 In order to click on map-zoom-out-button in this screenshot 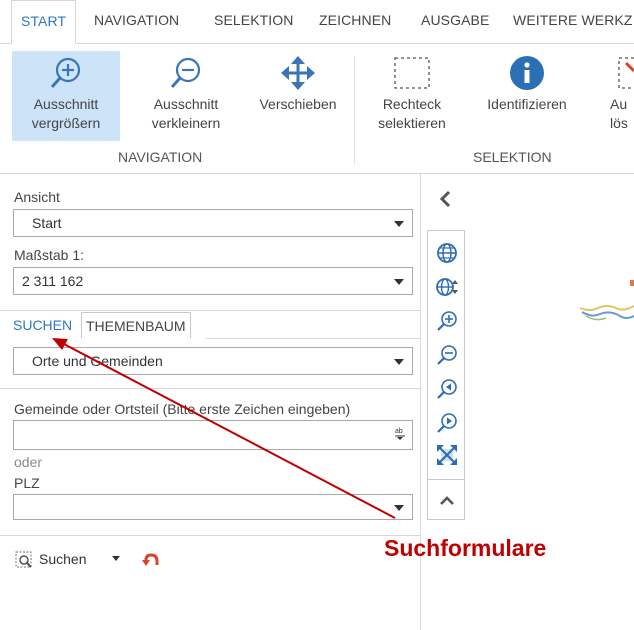, I will do `click(447, 355)`.